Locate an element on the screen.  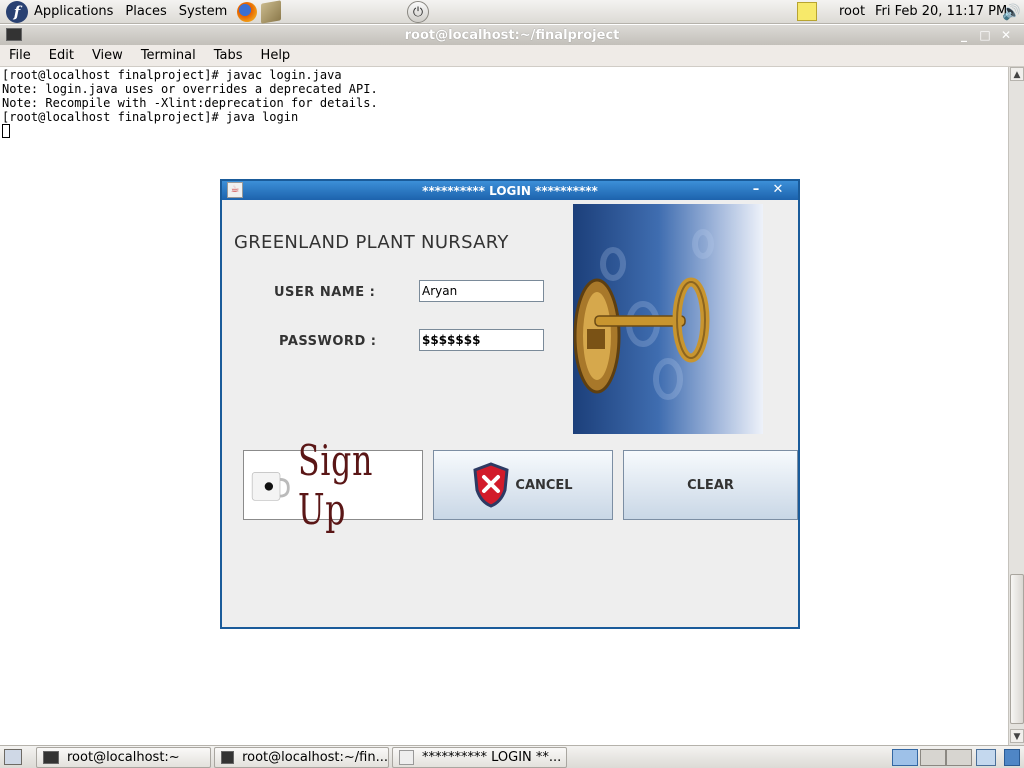
clear-button: CLEAR is located at coordinates (710, 485).